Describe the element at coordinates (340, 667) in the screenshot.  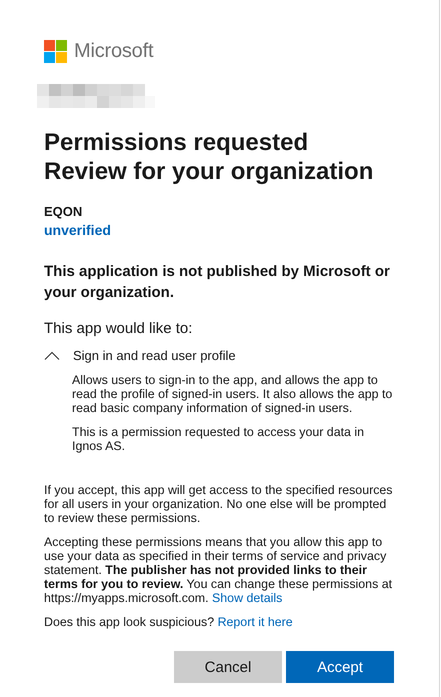
I see `accept-button: Accept` at that location.